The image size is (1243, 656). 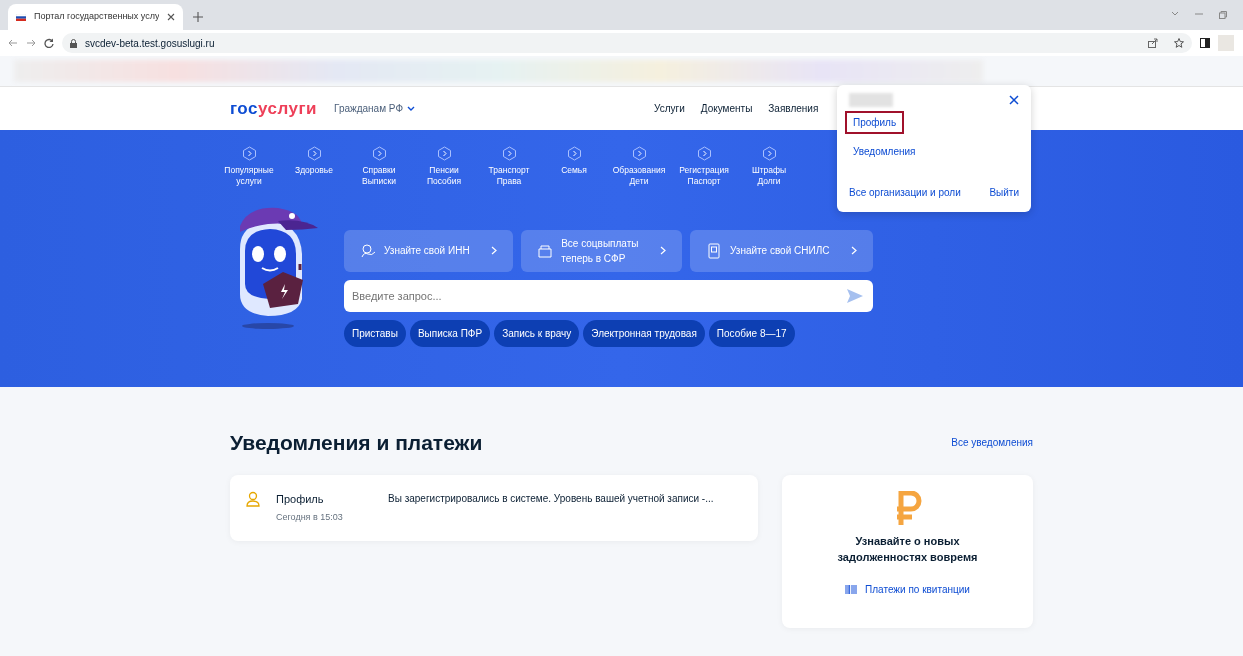 I want to click on barcode-icon, so click(x=851, y=589).